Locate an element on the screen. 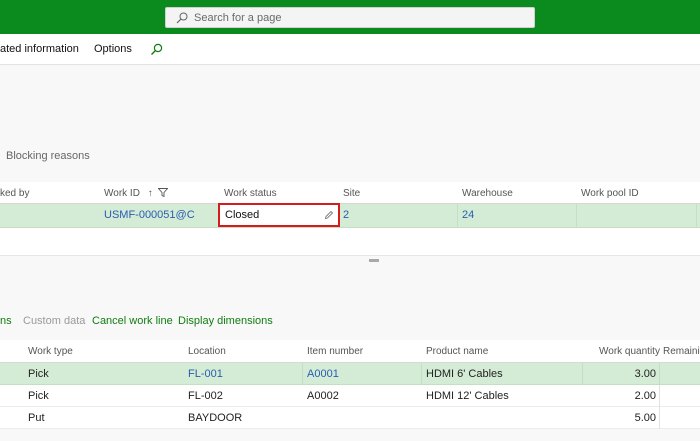 The width and height of the screenshot is (700, 441). column-header-site: Site is located at coordinates (351, 193).